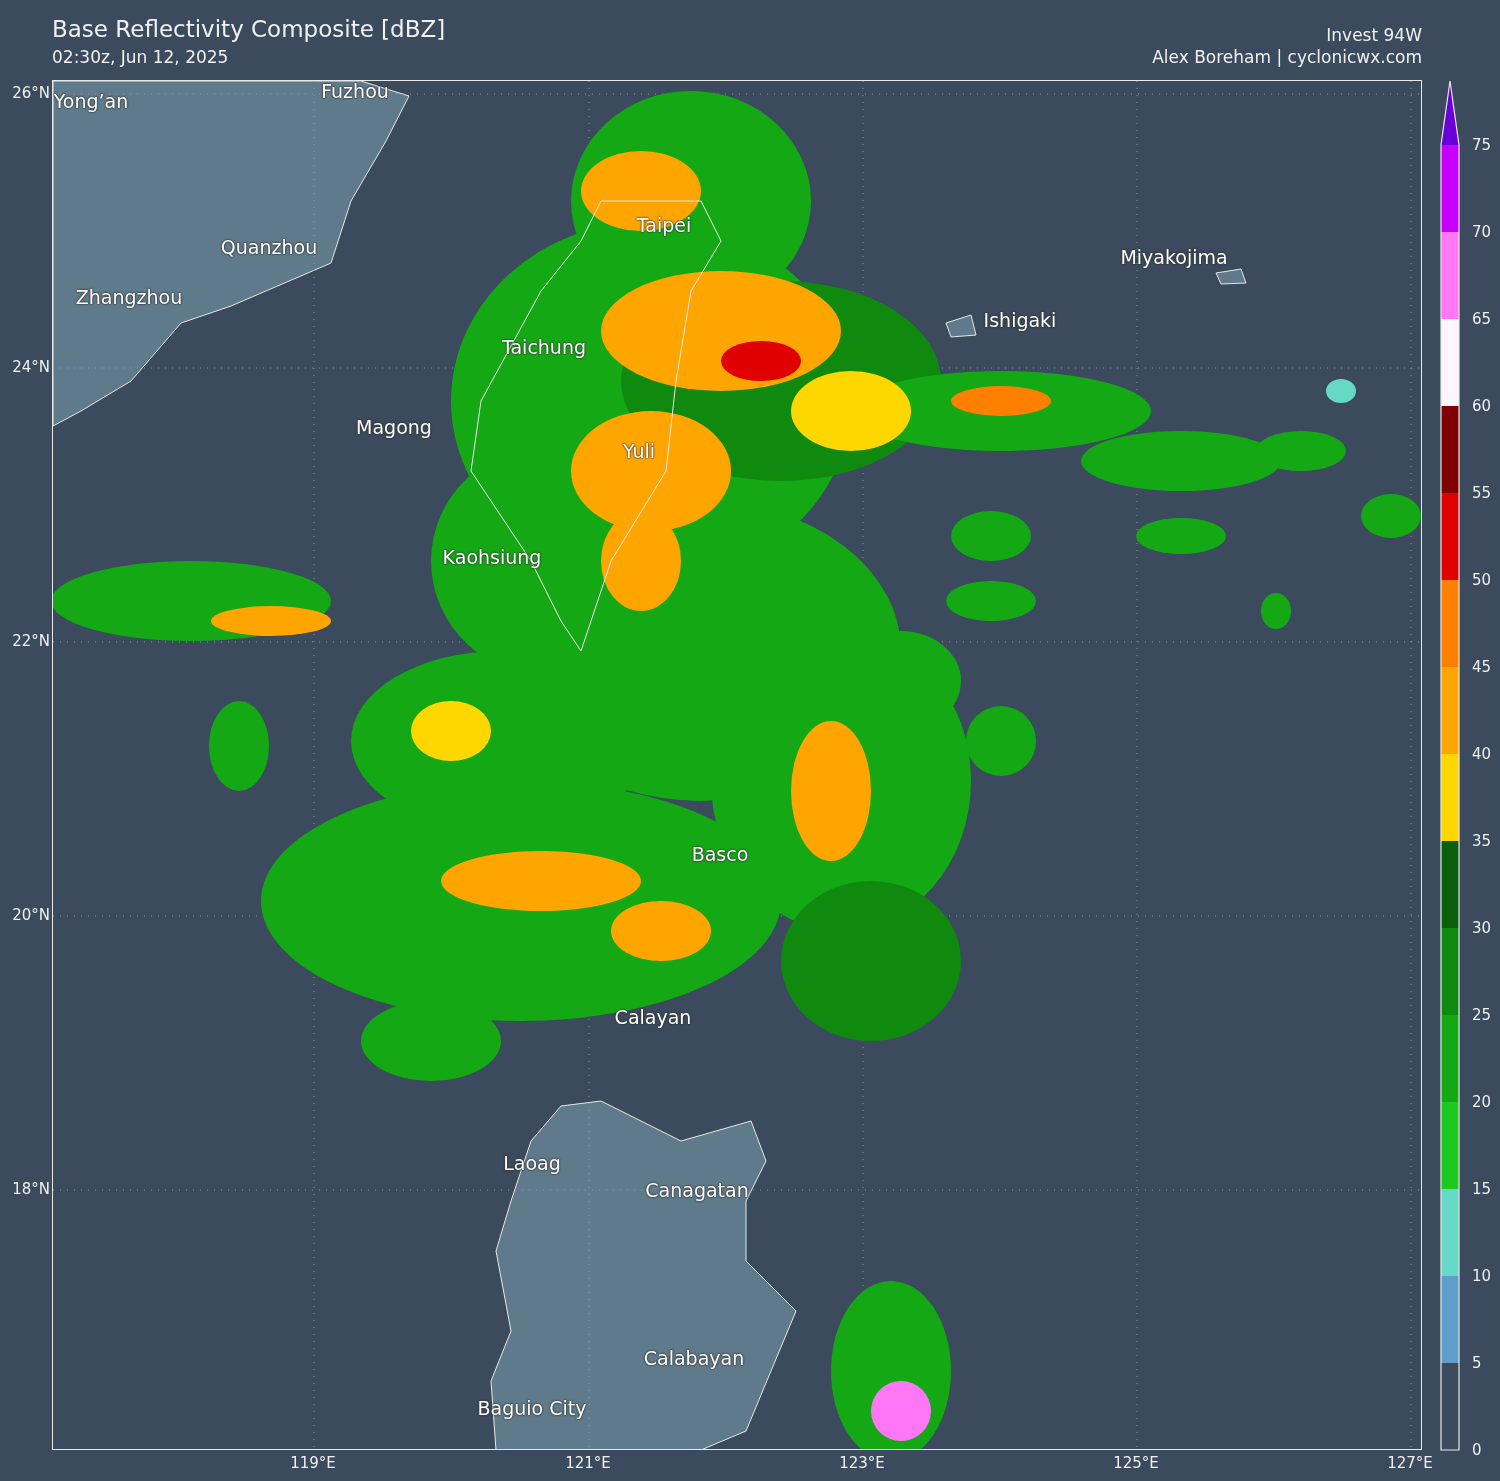  Describe the element at coordinates (31, 1189) in the screenshot. I see `latitude-label: 18°N` at that location.